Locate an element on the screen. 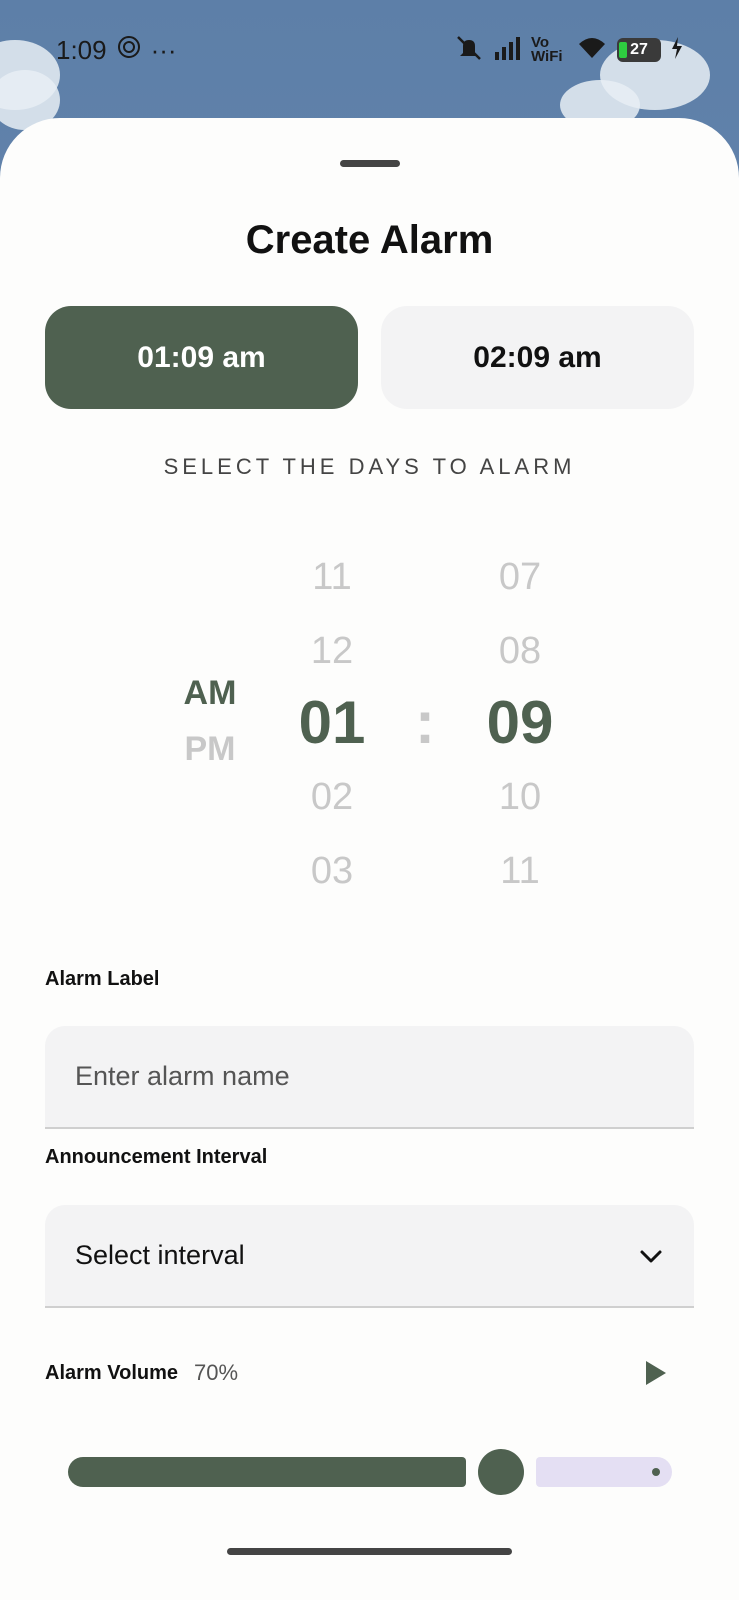 This screenshot has width=739, height=1600. minute-option: 10 is located at coordinates (520, 797).